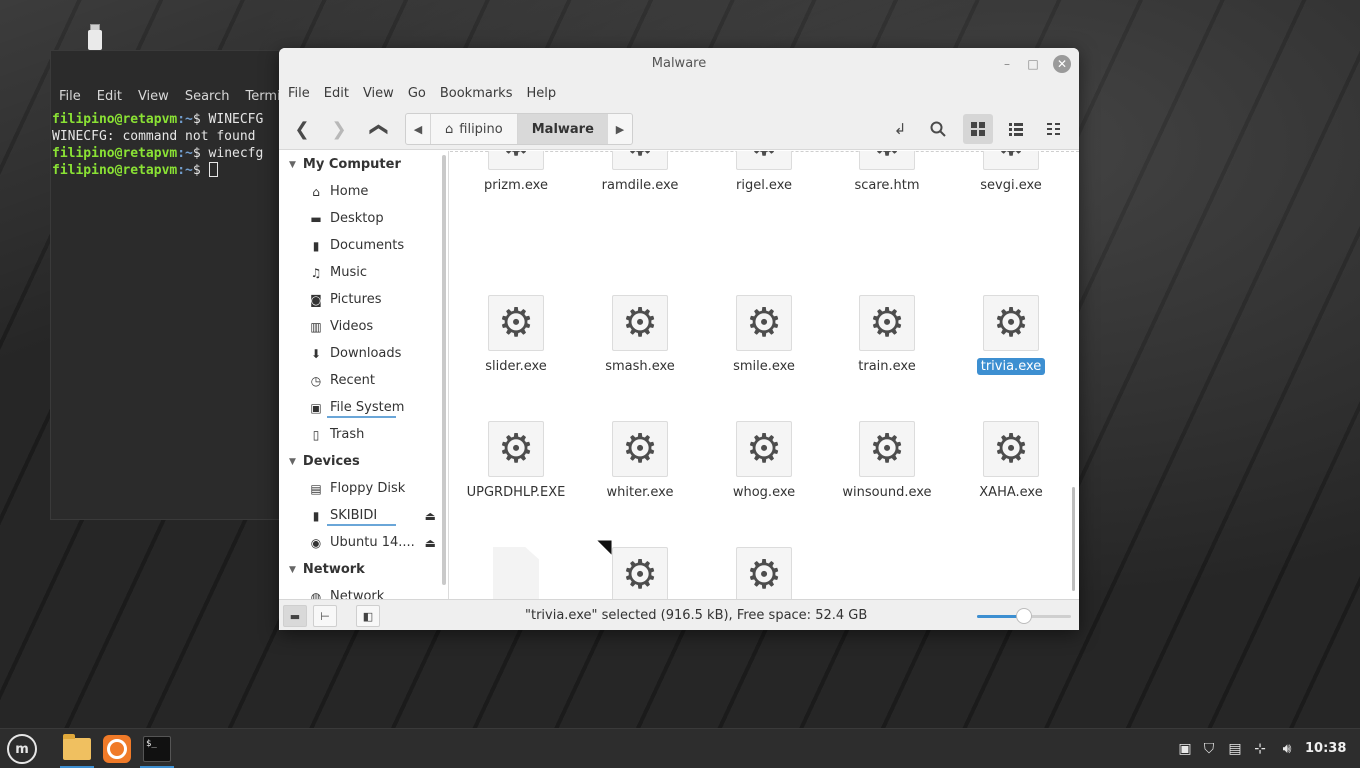 This screenshot has width=1360, height=768. I want to click on home-icon: ⌂, so click(316, 191).